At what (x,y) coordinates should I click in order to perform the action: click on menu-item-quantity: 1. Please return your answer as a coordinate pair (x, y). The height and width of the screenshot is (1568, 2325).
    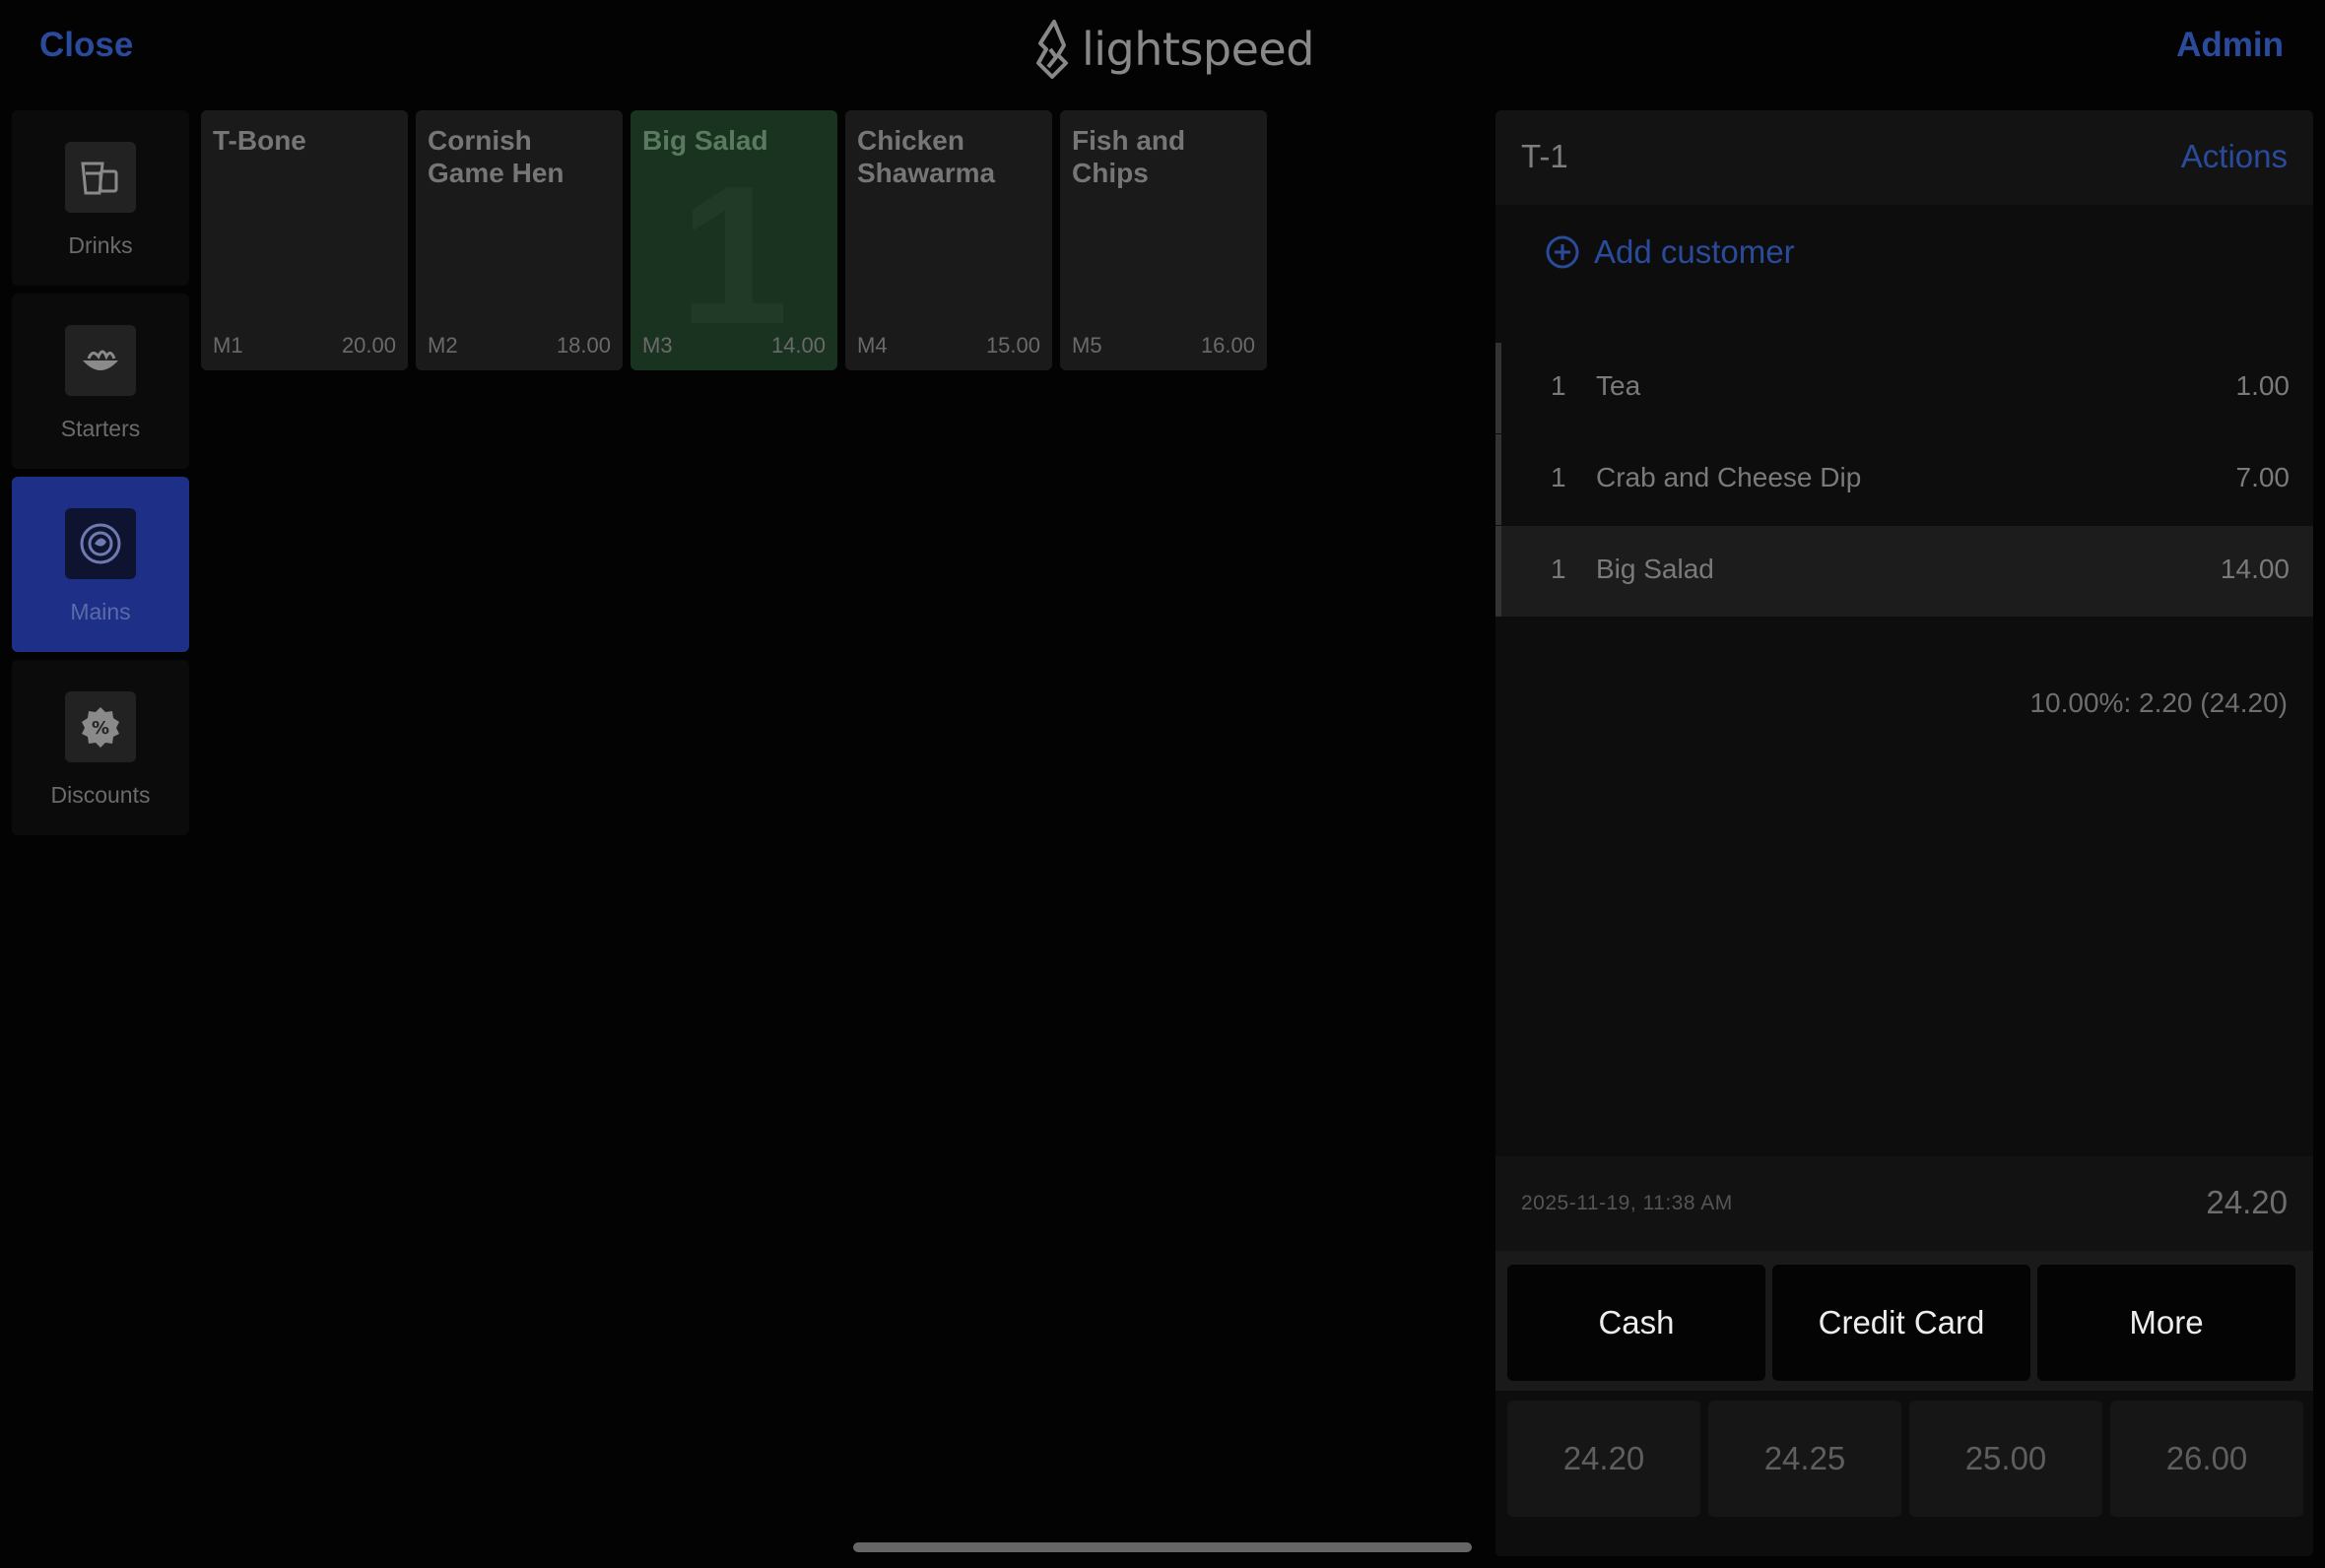
    Looking at the image, I should click on (734, 255).